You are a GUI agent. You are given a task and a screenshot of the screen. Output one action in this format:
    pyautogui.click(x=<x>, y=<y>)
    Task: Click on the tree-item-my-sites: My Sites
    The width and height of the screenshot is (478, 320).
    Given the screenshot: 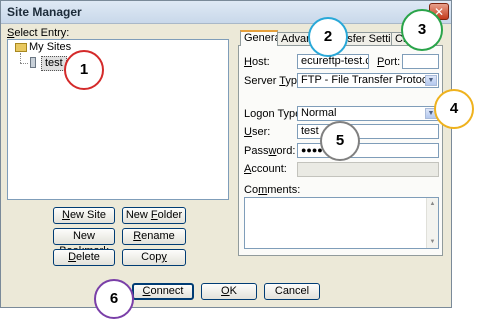 What is the action you would take?
    pyautogui.click(x=50, y=47)
    